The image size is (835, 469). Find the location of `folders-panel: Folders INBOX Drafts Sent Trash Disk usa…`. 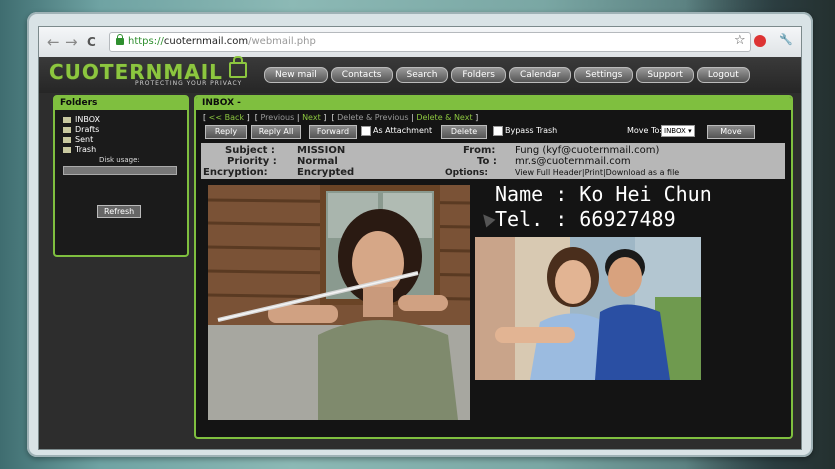

folders-panel: Folders INBOX Drafts Sent Trash Disk usa… is located at coordinates (121, 176).